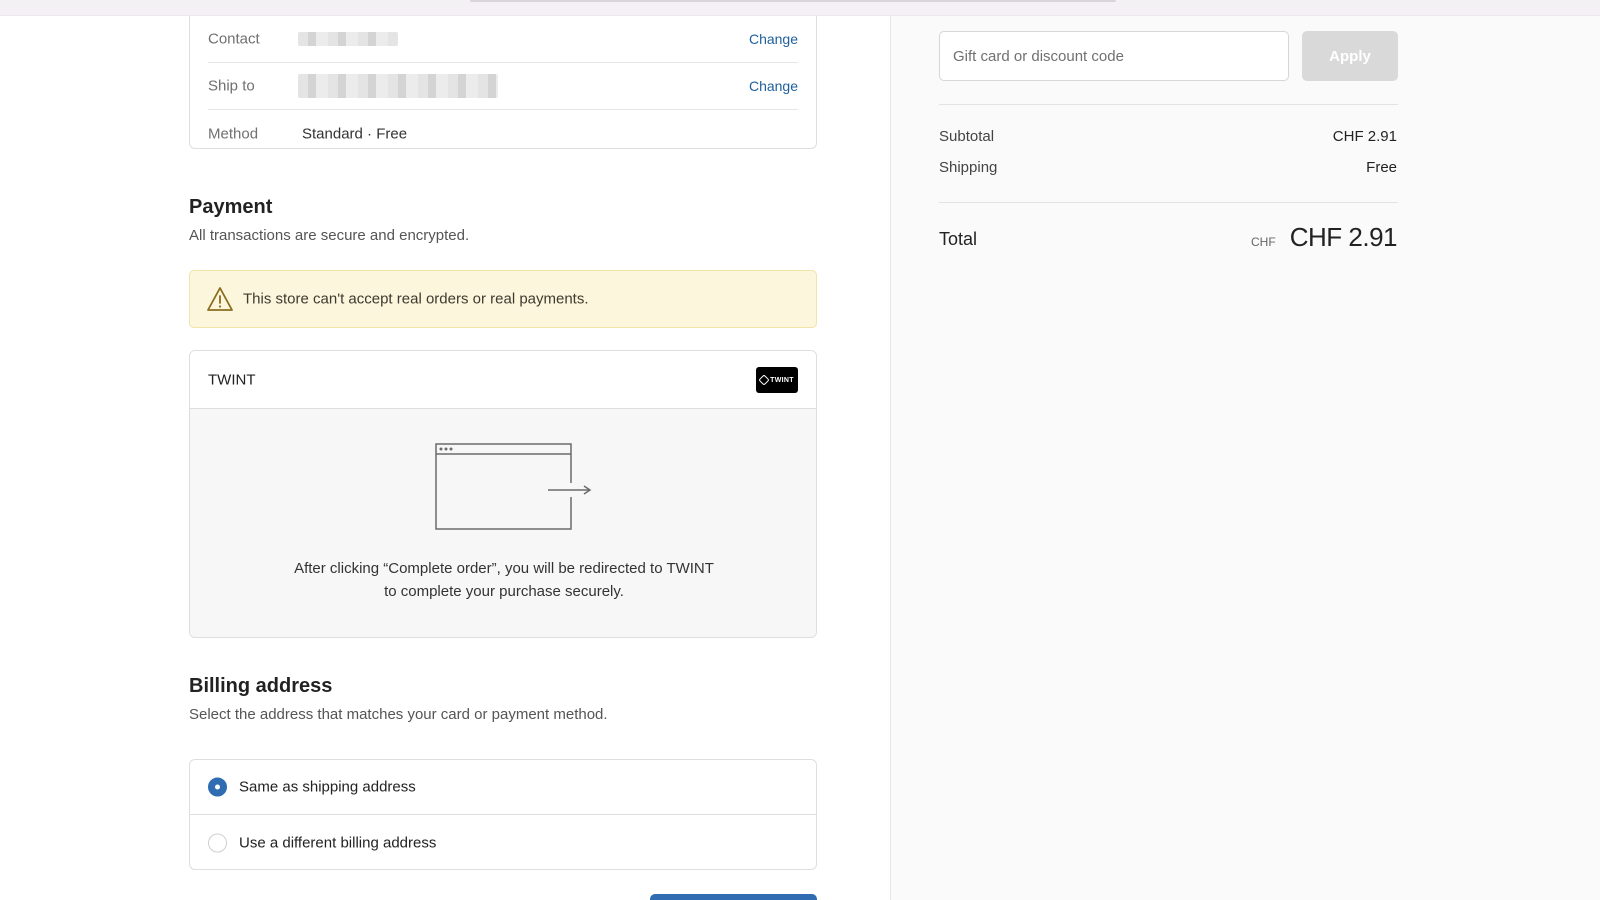  I want to click on discount-code-input, so click(1114, 56).